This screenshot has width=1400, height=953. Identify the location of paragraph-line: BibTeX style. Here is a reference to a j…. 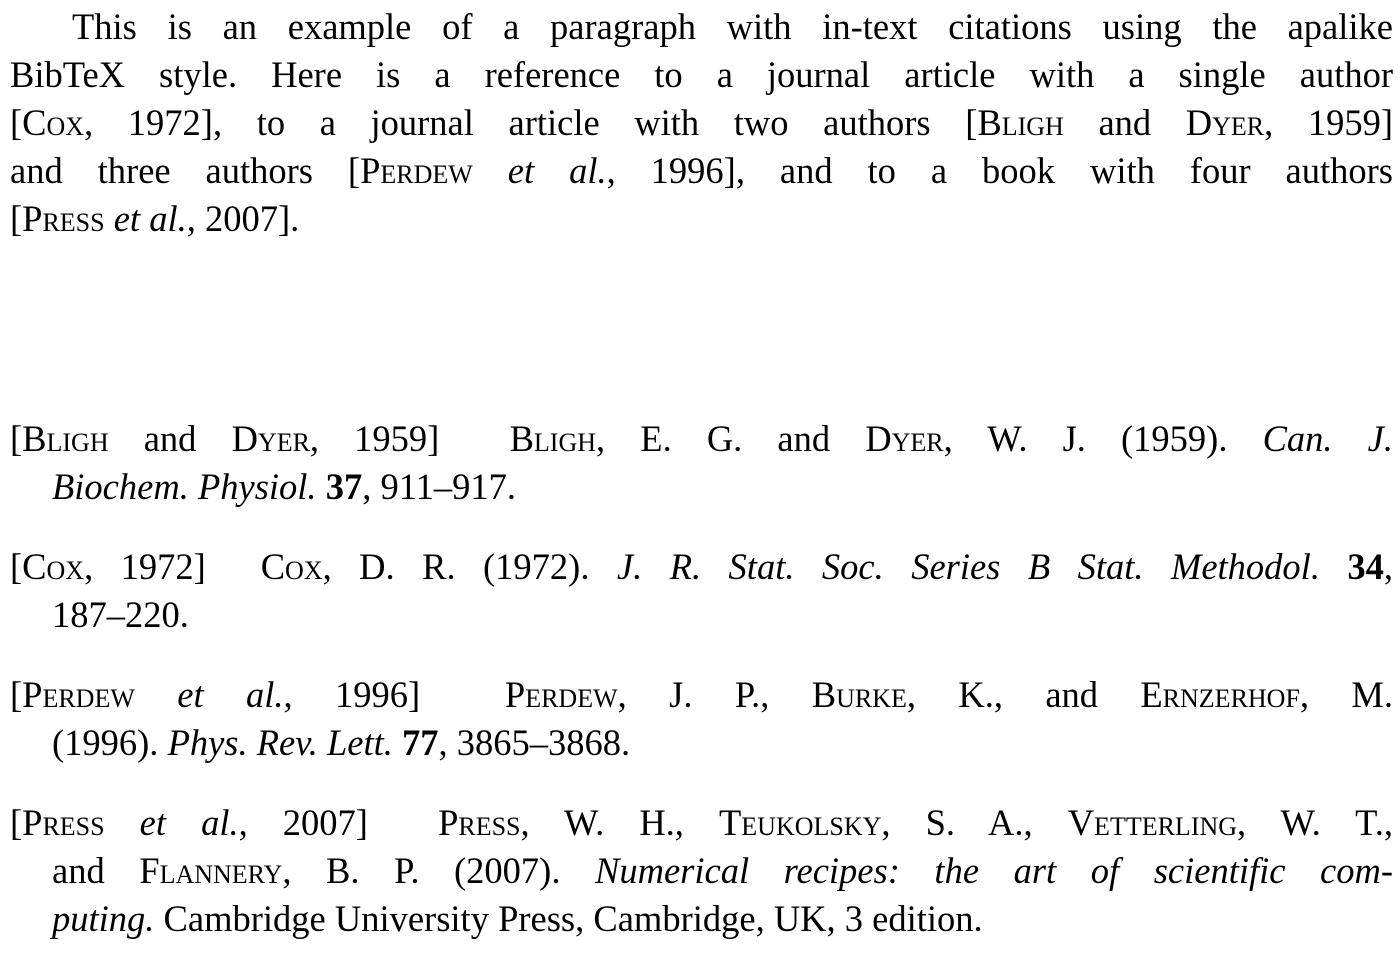
(701, 75).